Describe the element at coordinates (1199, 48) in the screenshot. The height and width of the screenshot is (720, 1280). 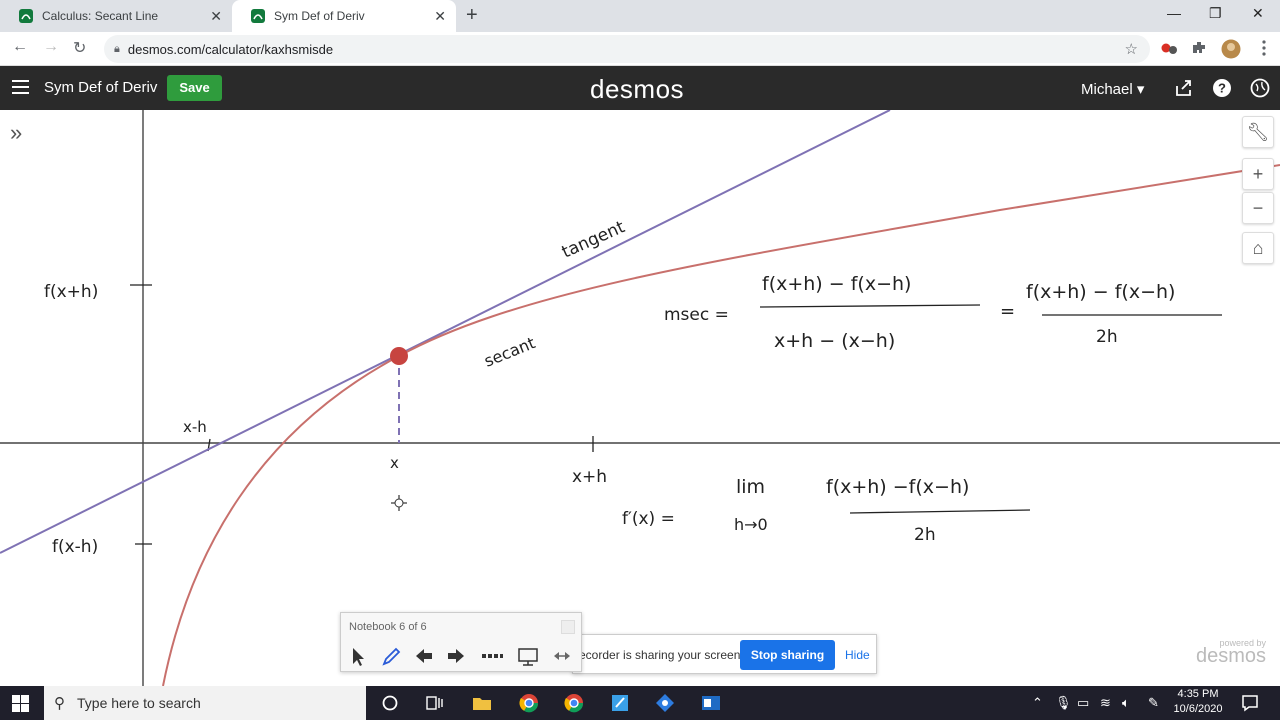
I see `extensions-puzzle-icon` at that location.